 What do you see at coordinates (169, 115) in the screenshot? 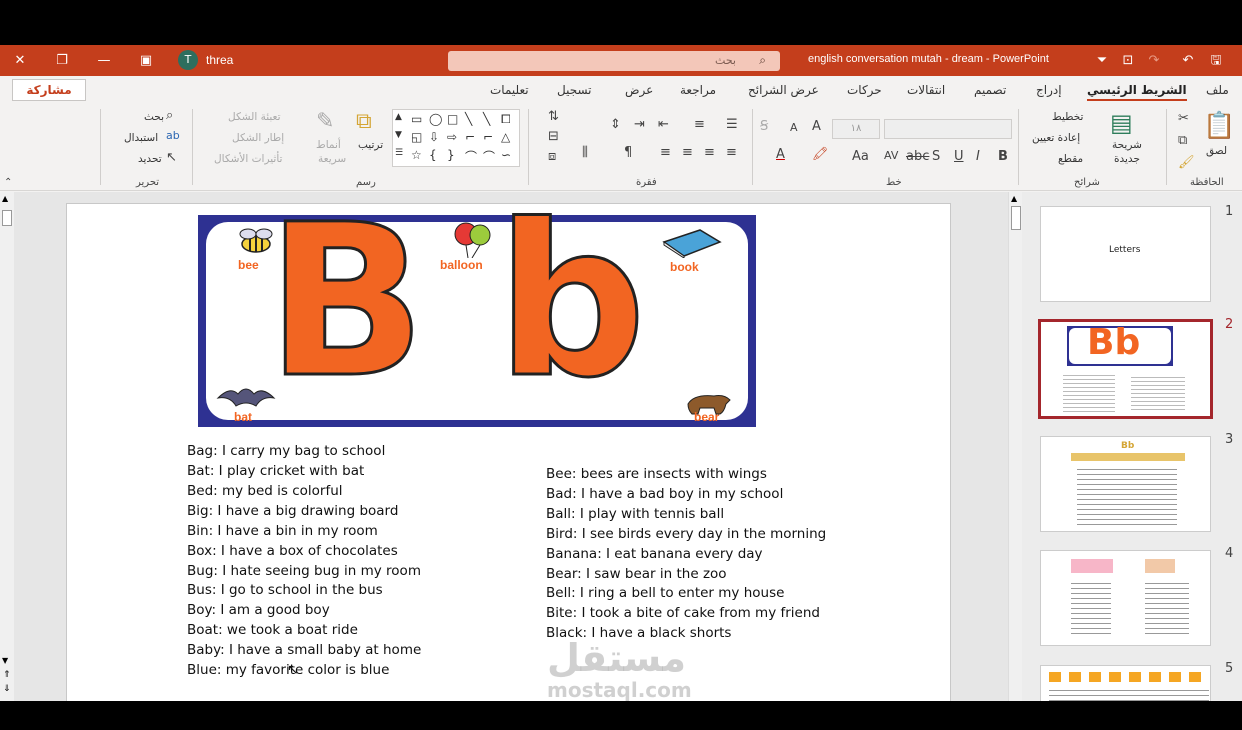
I see `find-icon: ⌕` at bounding box center [169, 115].